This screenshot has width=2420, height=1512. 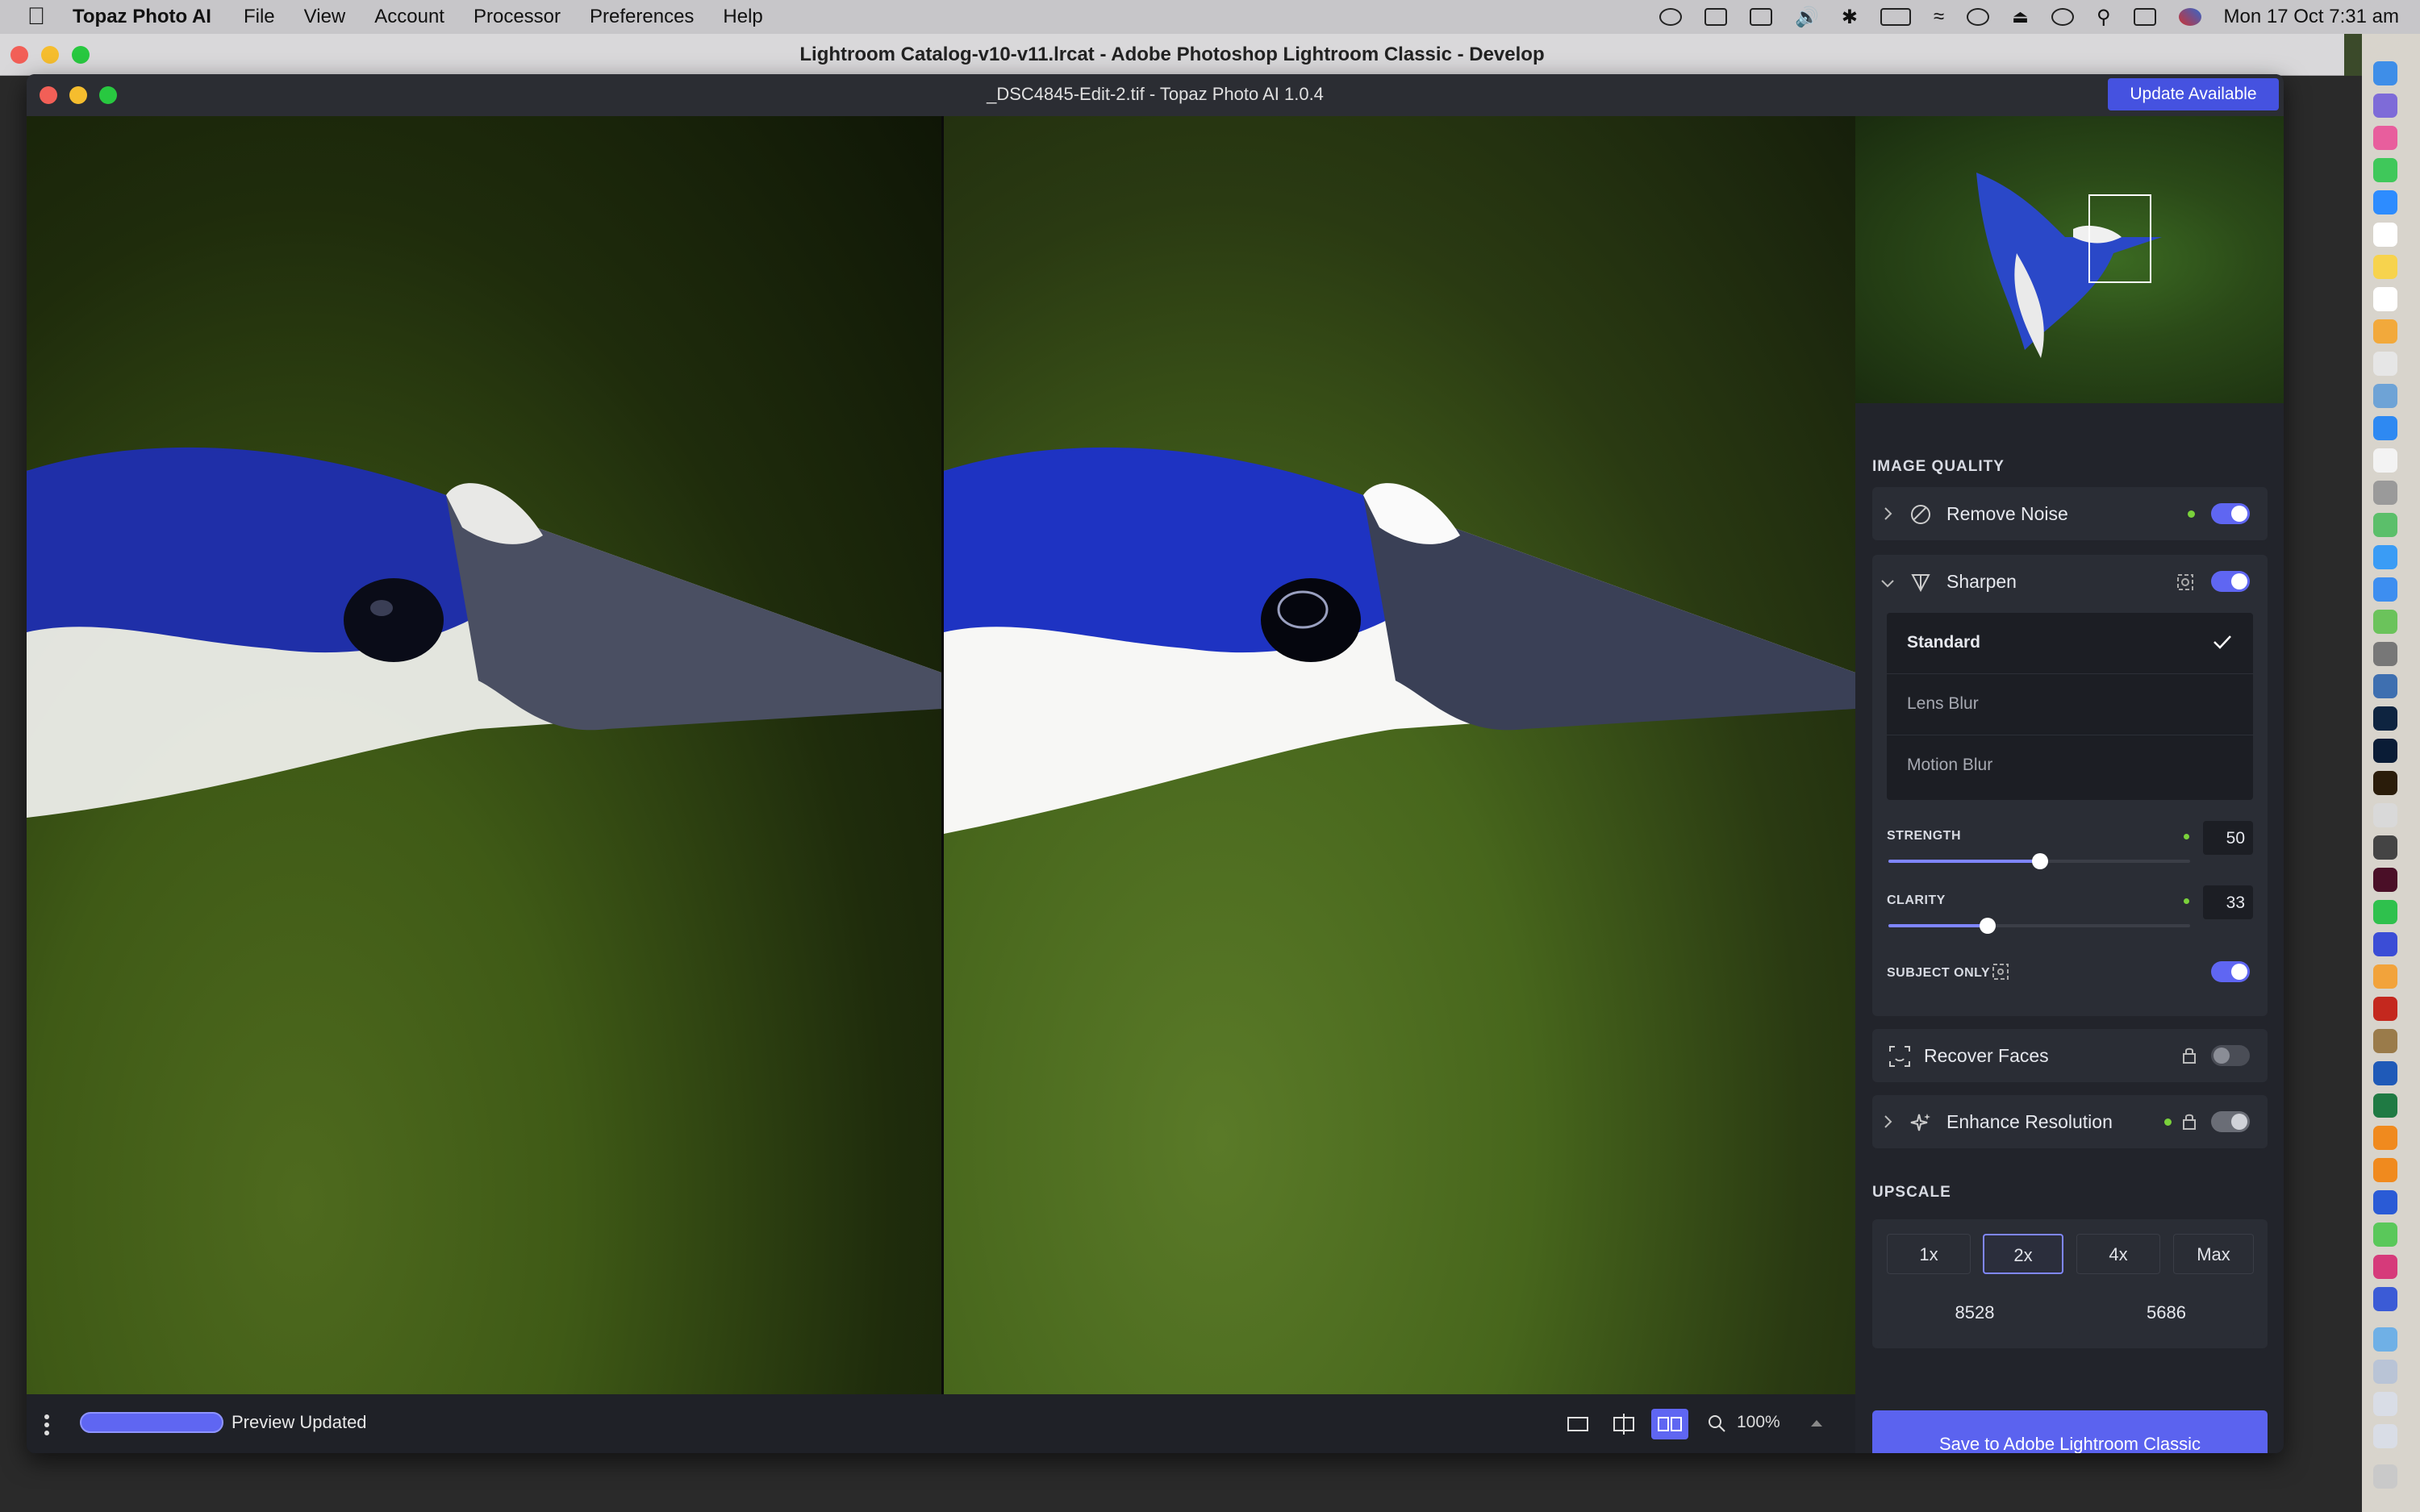 I want to click on finder-icon, so click(x=2385, y=73).